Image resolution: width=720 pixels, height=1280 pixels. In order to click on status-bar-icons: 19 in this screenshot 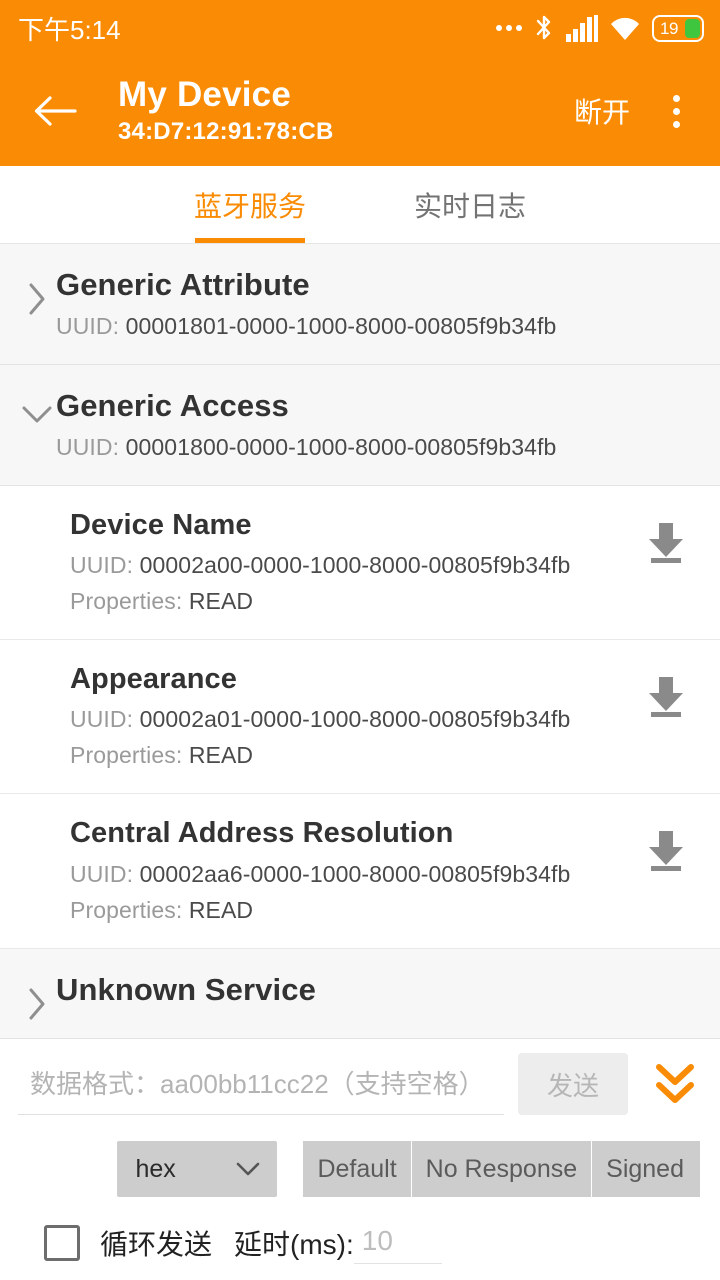, I will do `click(600, 28)`.